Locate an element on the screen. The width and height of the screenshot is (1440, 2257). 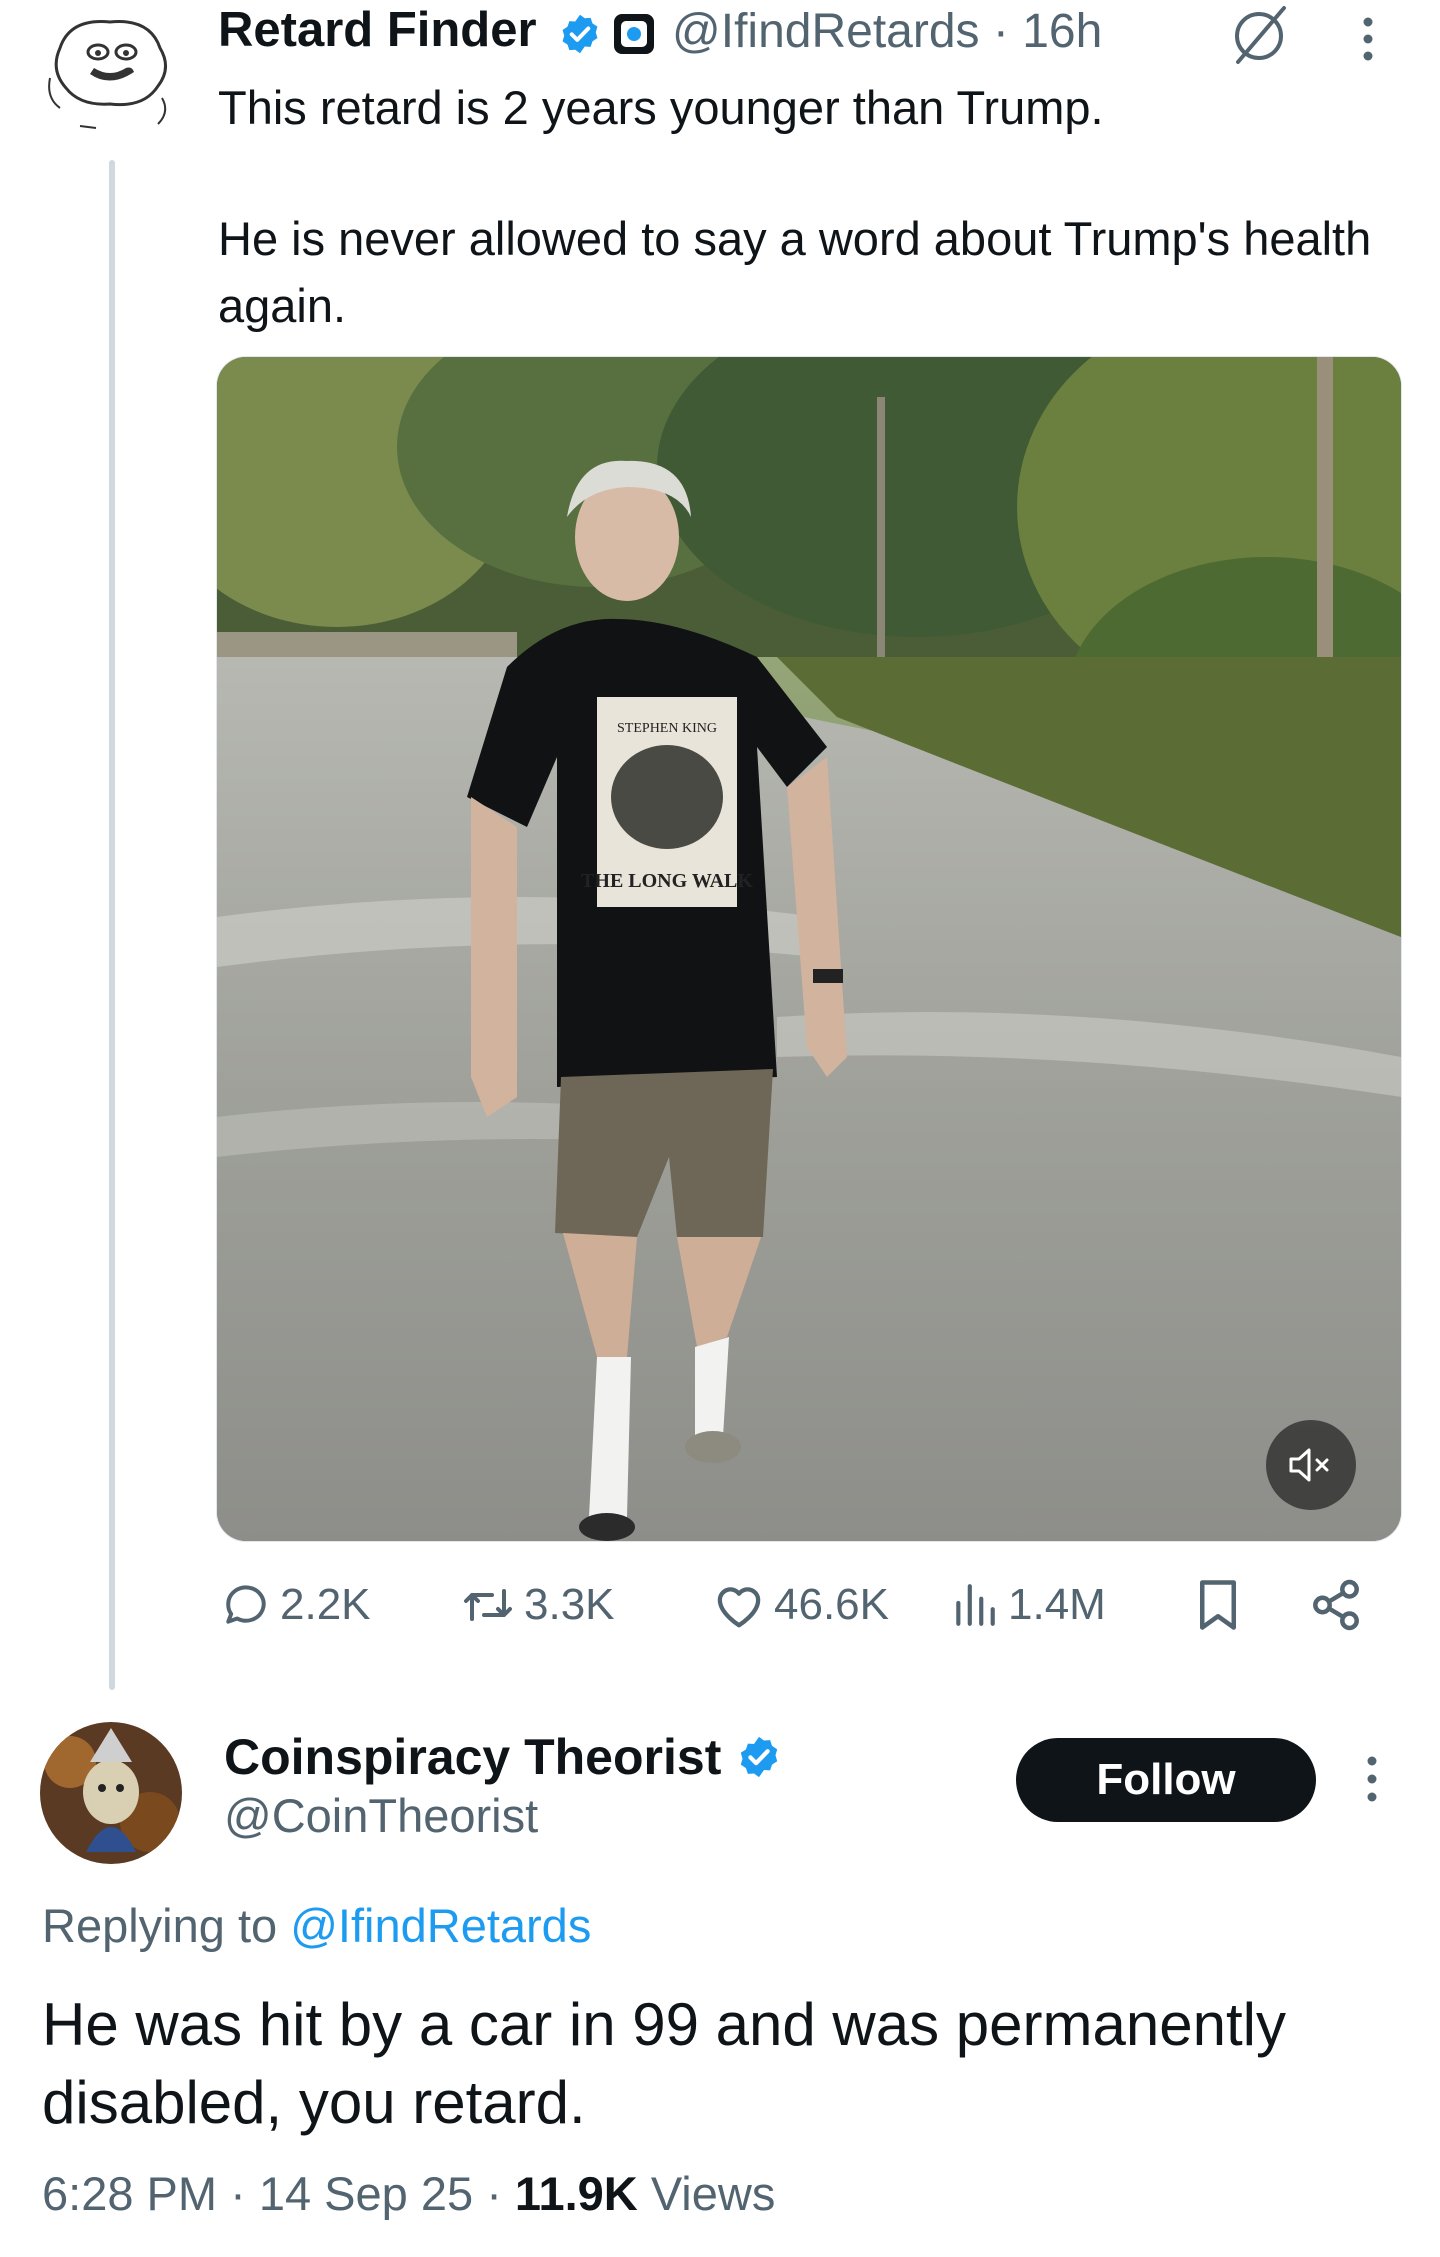
reply-author-avatar is located at coordinates (111, 1793).